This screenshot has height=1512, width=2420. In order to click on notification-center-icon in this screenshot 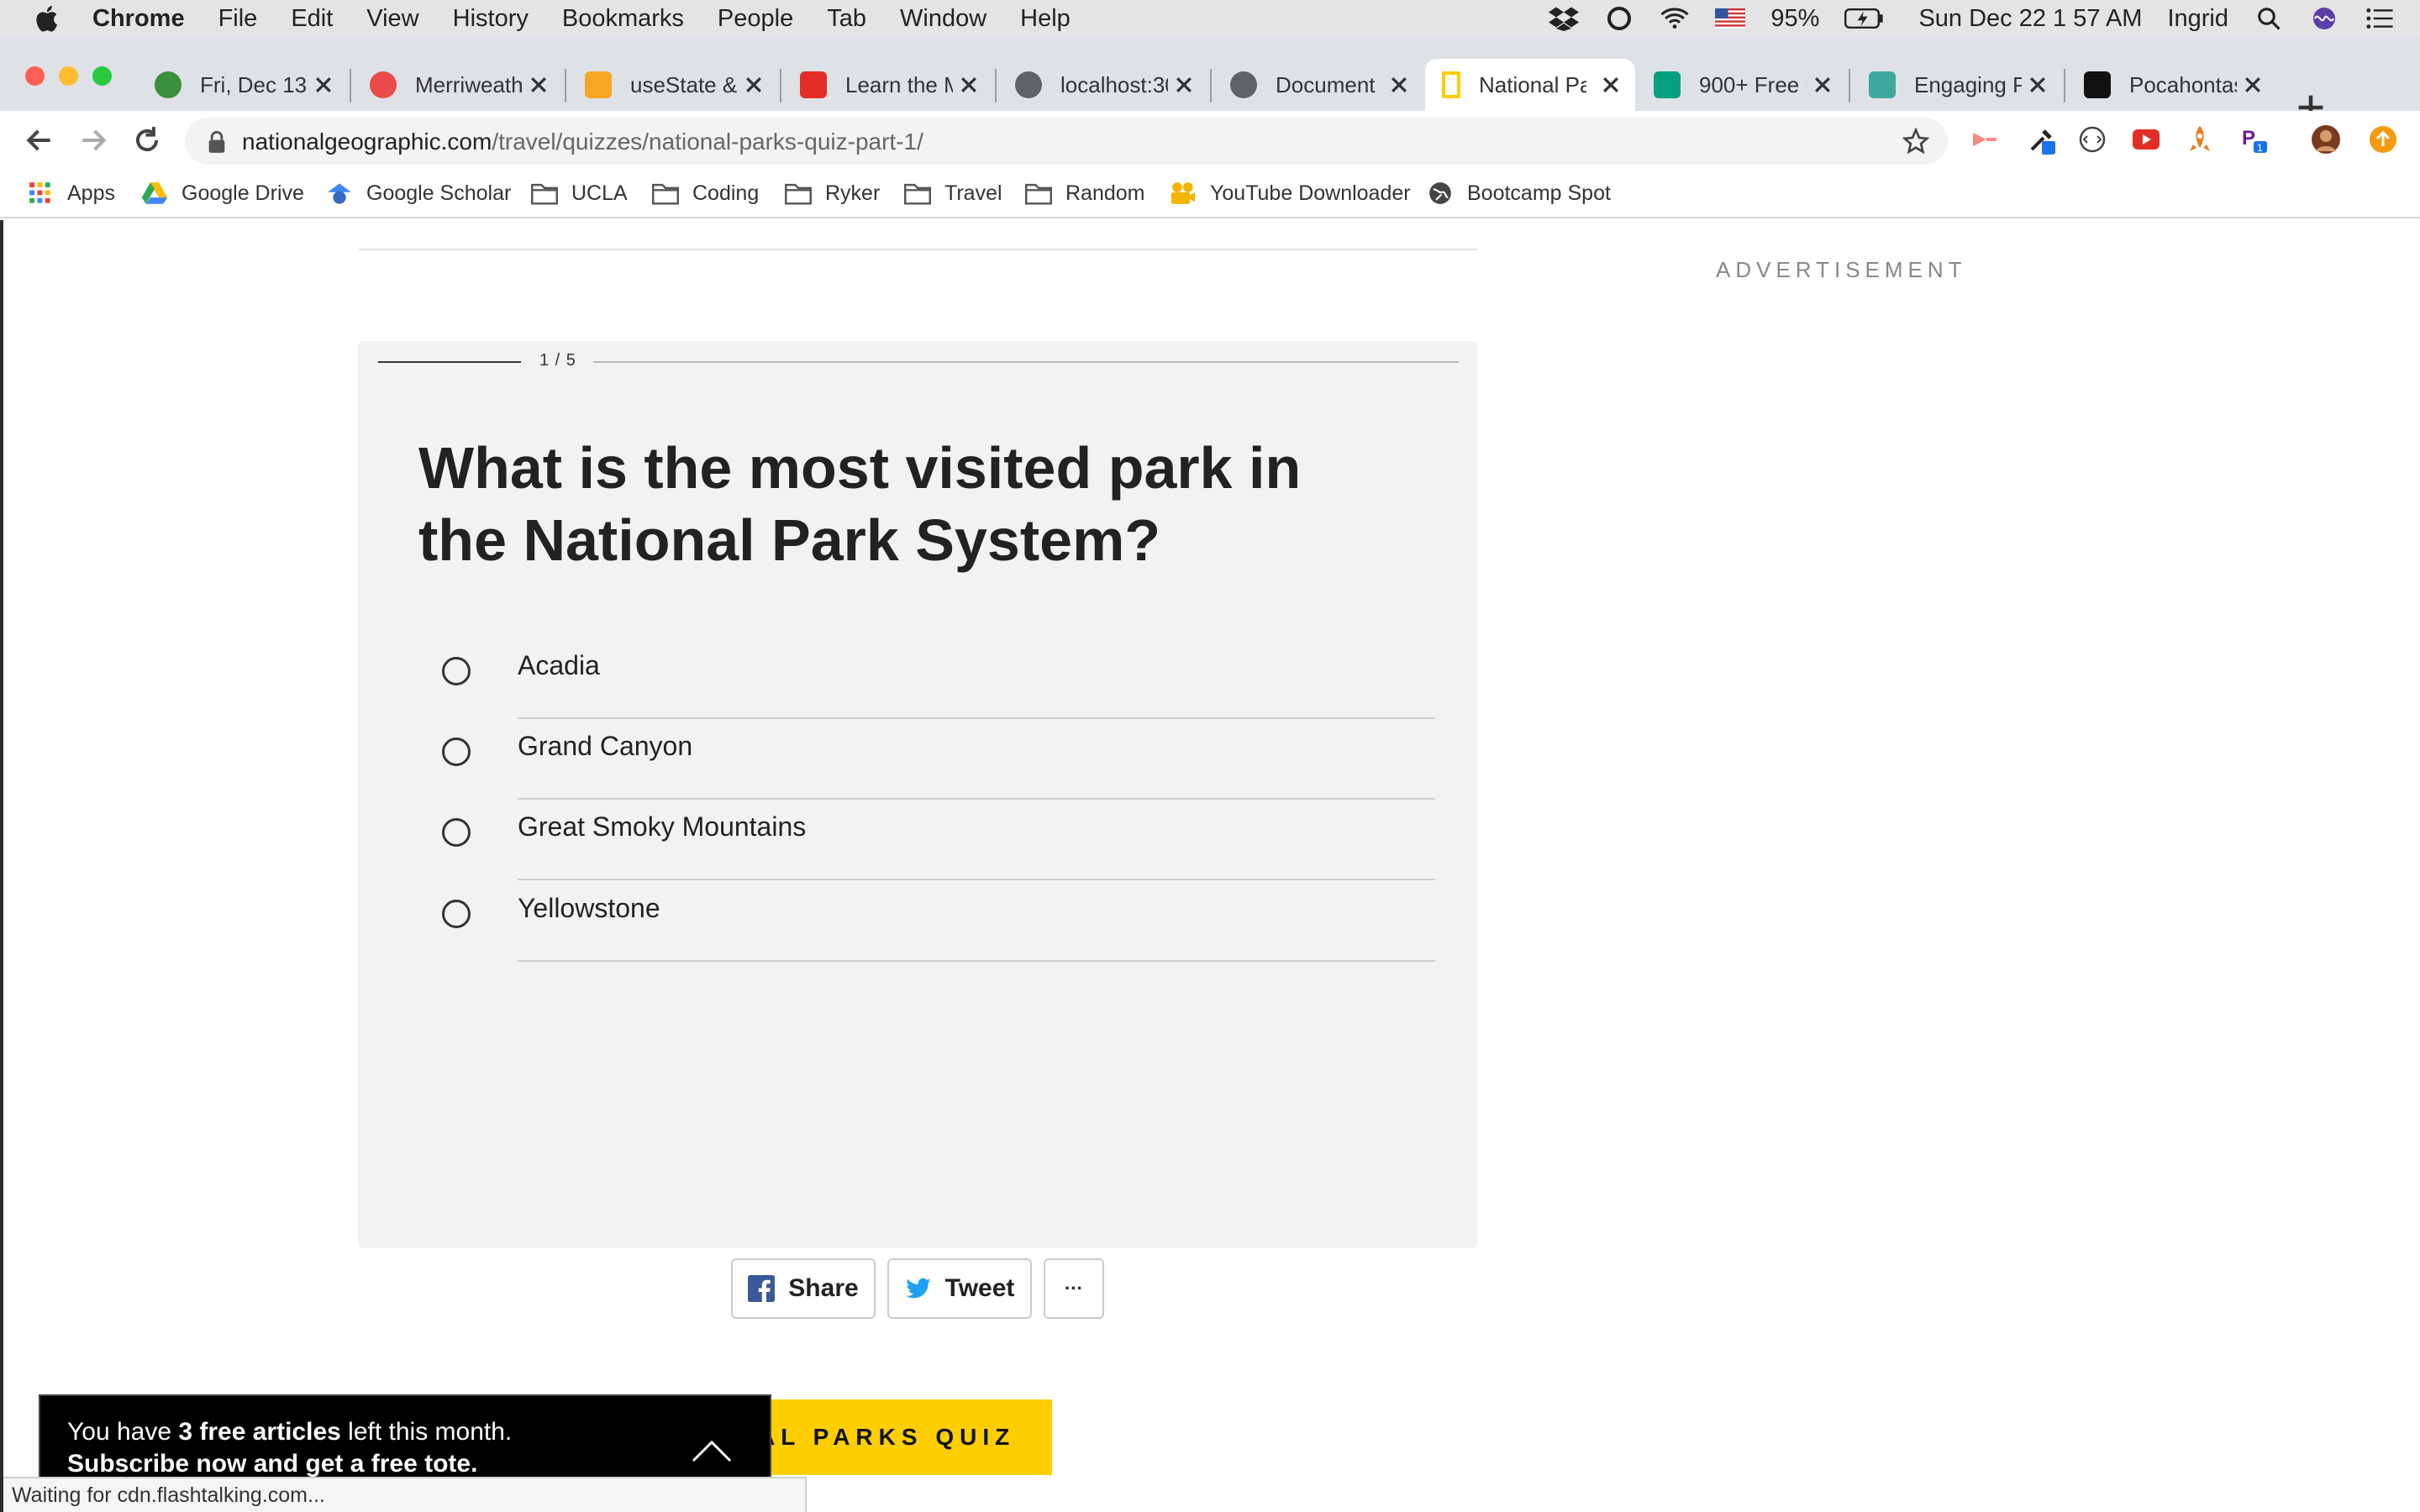, I will do `click(2380, 18)`.